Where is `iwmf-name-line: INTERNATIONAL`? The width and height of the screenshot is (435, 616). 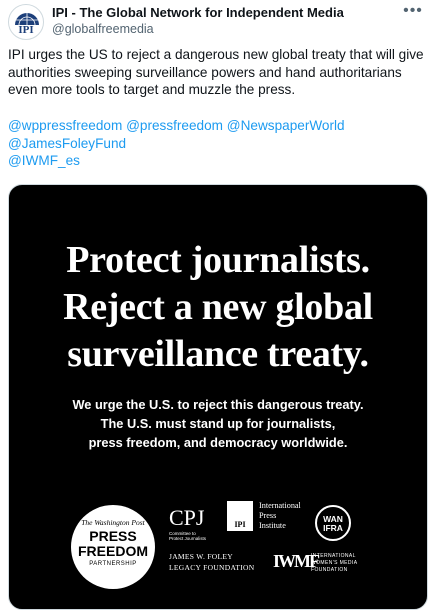
iwmf-name-line: INTERNATIONAL is located at coordinates (333, 556).